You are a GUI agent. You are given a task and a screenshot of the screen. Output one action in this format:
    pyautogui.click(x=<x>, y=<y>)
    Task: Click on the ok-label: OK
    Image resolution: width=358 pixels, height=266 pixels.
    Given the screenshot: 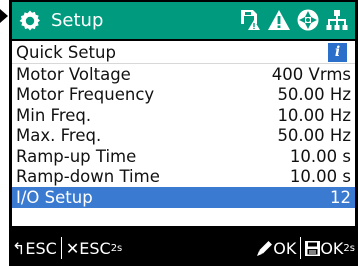 What is the action you would take?
    pyautogui.click(x=285, y=248)
    